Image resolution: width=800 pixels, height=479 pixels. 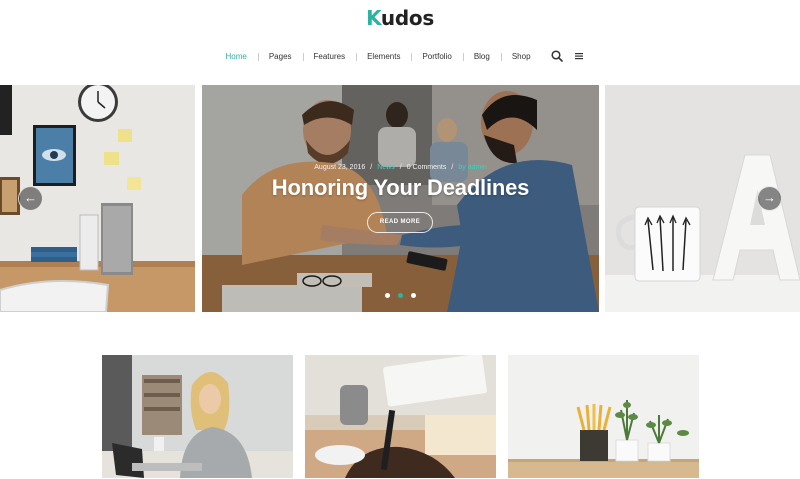 I want to click on slider-pagination, so click(x=400, y=295).